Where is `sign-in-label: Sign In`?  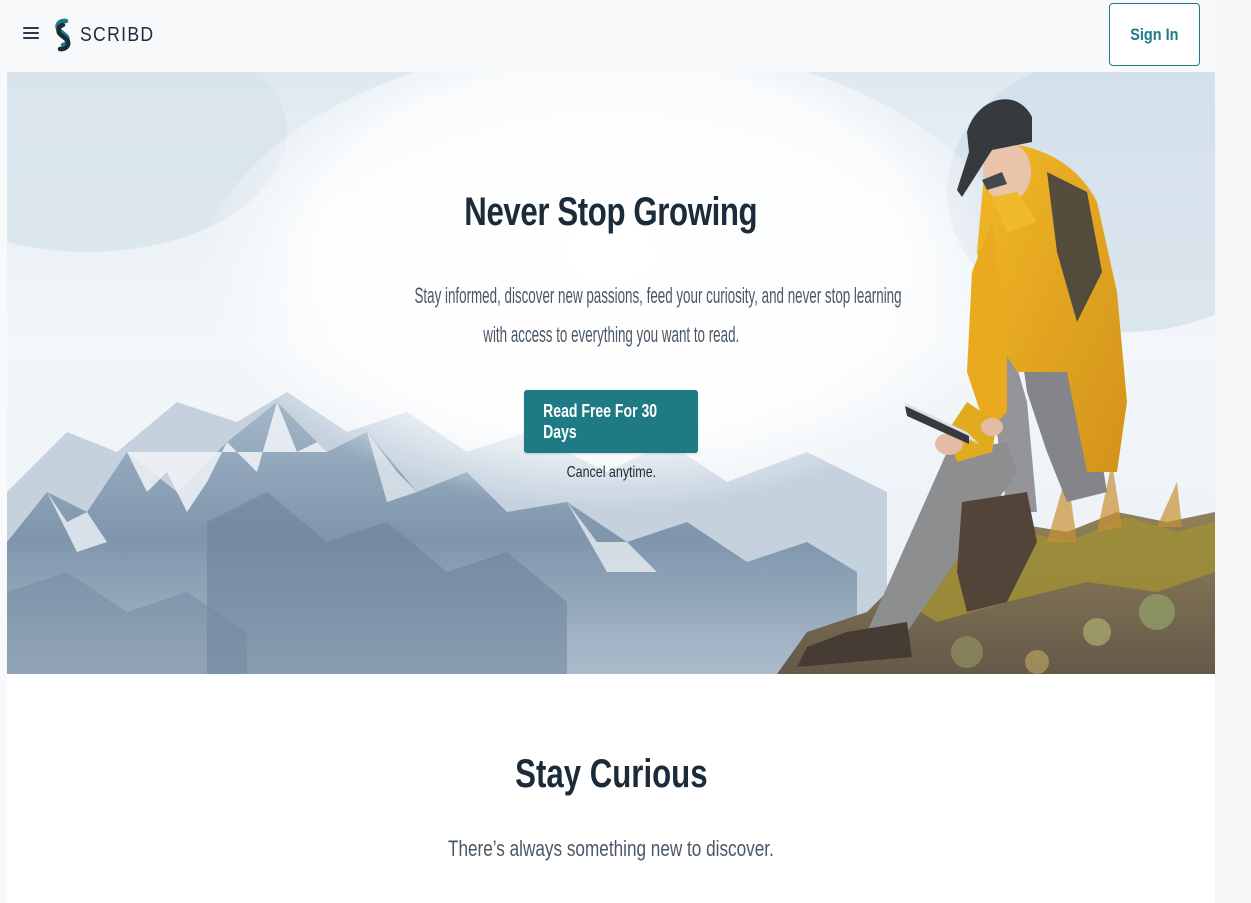 sign-in-label: Sign In is located at coordinates (1154, 34).